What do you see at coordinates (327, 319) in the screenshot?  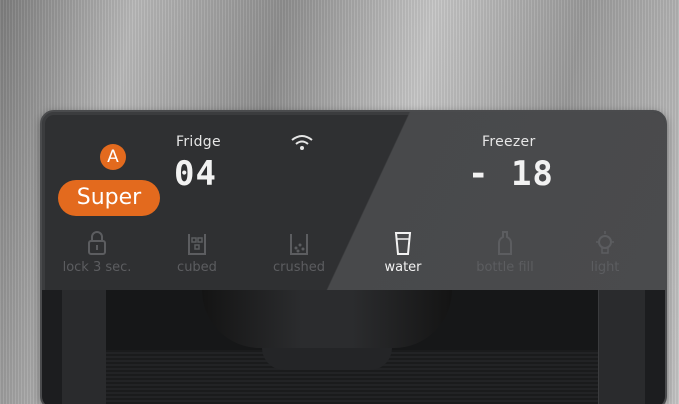 I see `dispenser-nozzle` at bounding box center [327, 319].